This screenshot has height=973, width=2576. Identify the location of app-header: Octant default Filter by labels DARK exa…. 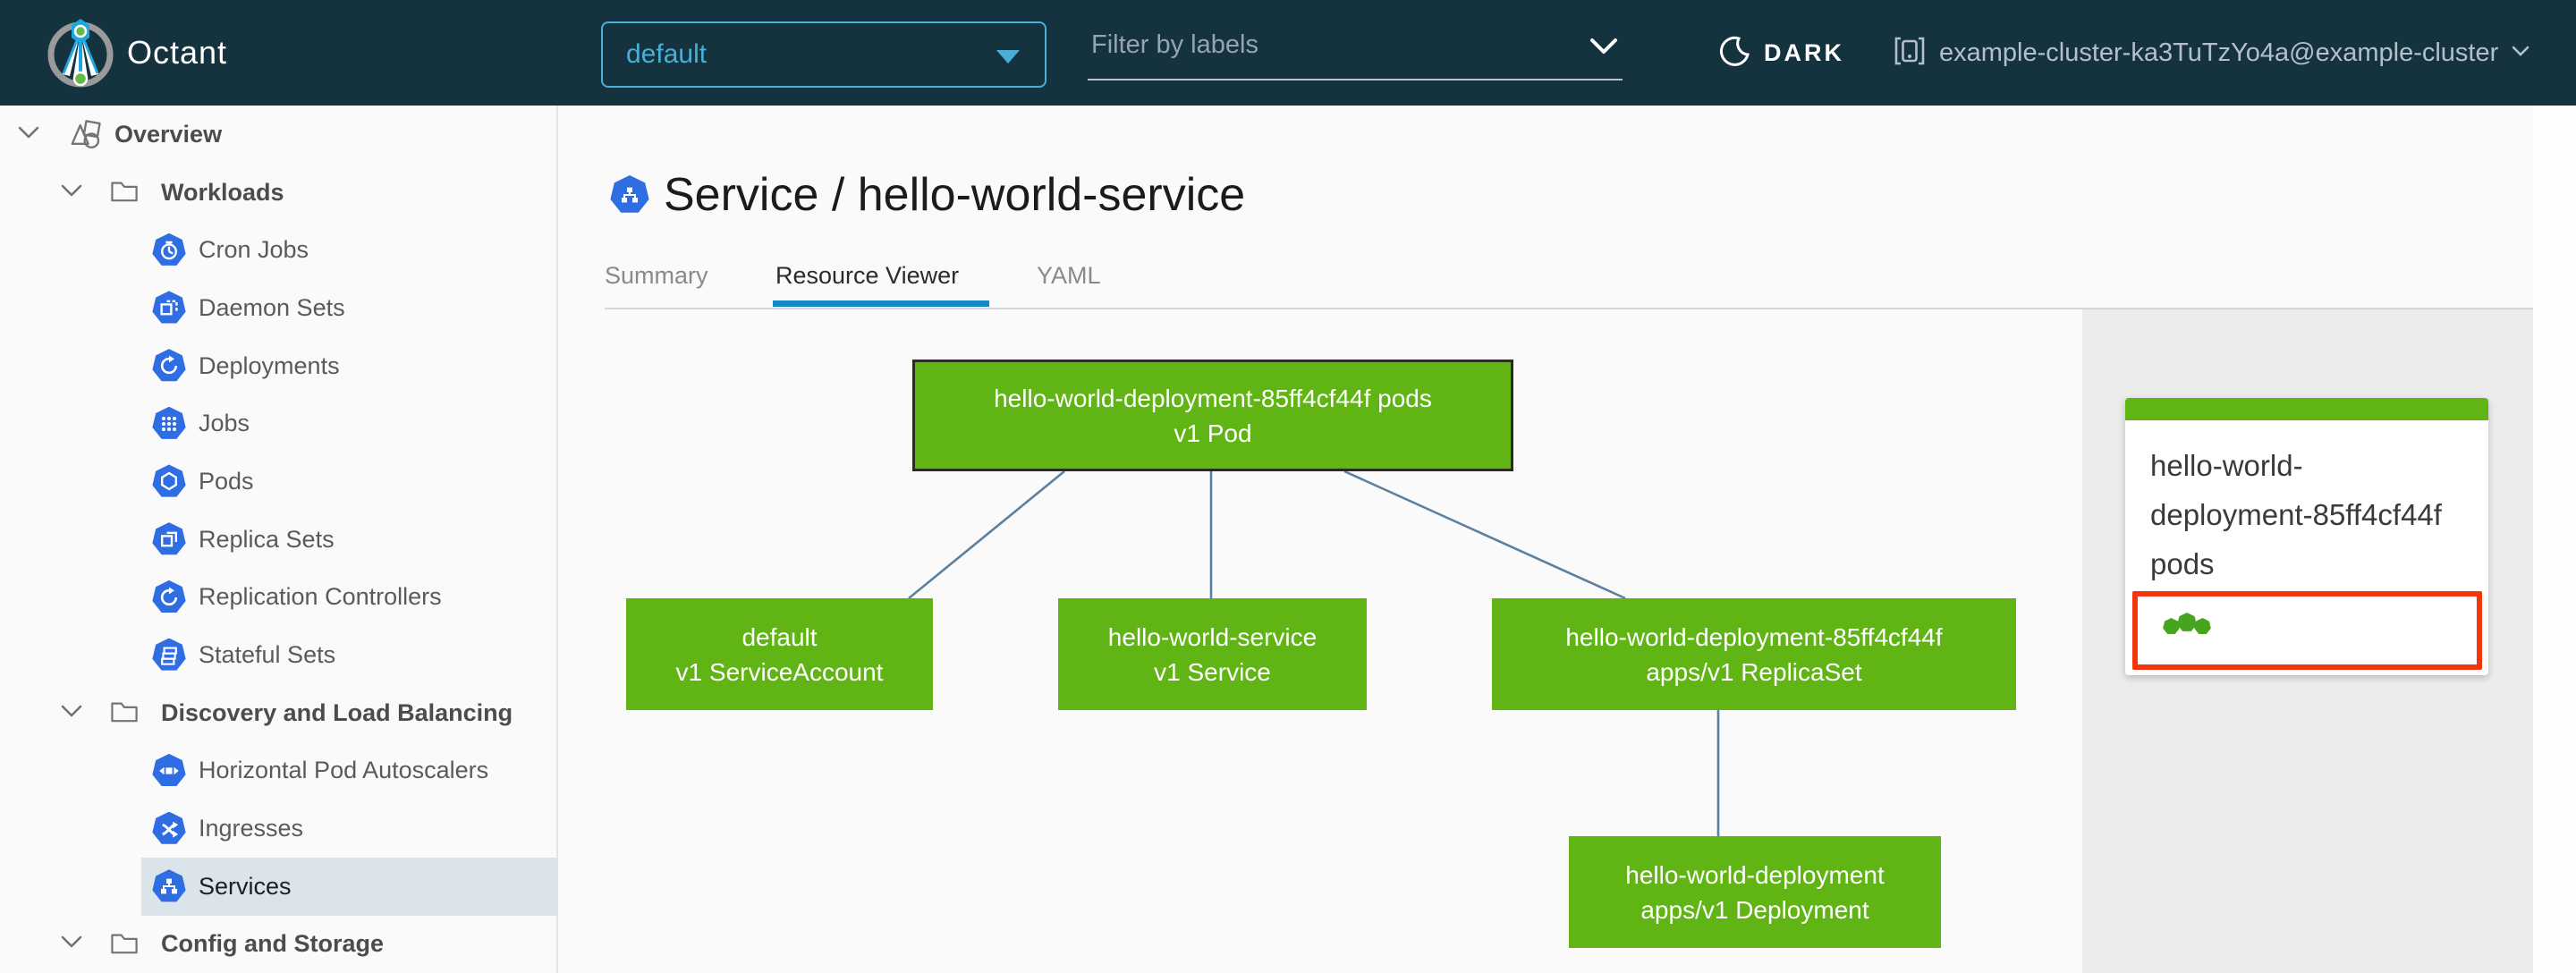
(1288, 53).